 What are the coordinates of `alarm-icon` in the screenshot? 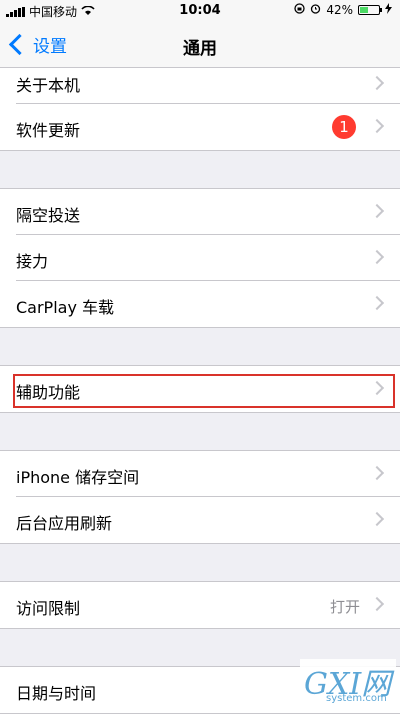 It's located at (315, 10).